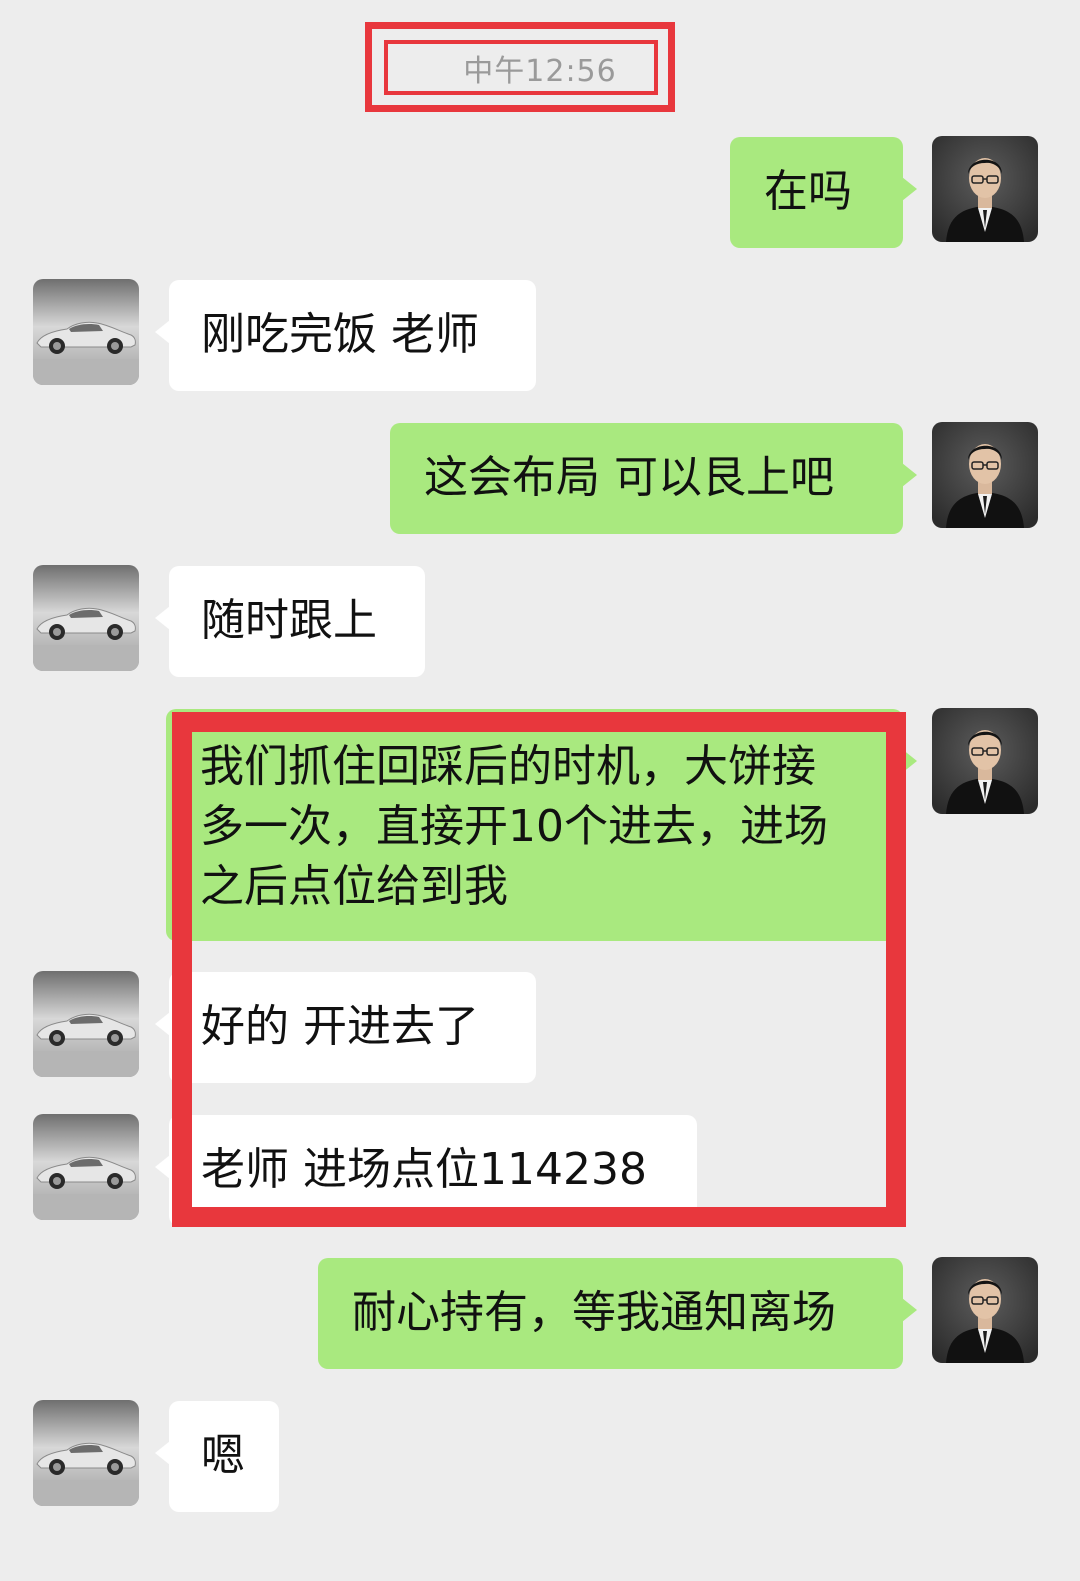 Image resolution: width=1080 pixels, height=1581 pixels. Describe the element at coordinates (290, 621) in the screenshot. I see `message-bubble-them: 随时跟上` at that location.